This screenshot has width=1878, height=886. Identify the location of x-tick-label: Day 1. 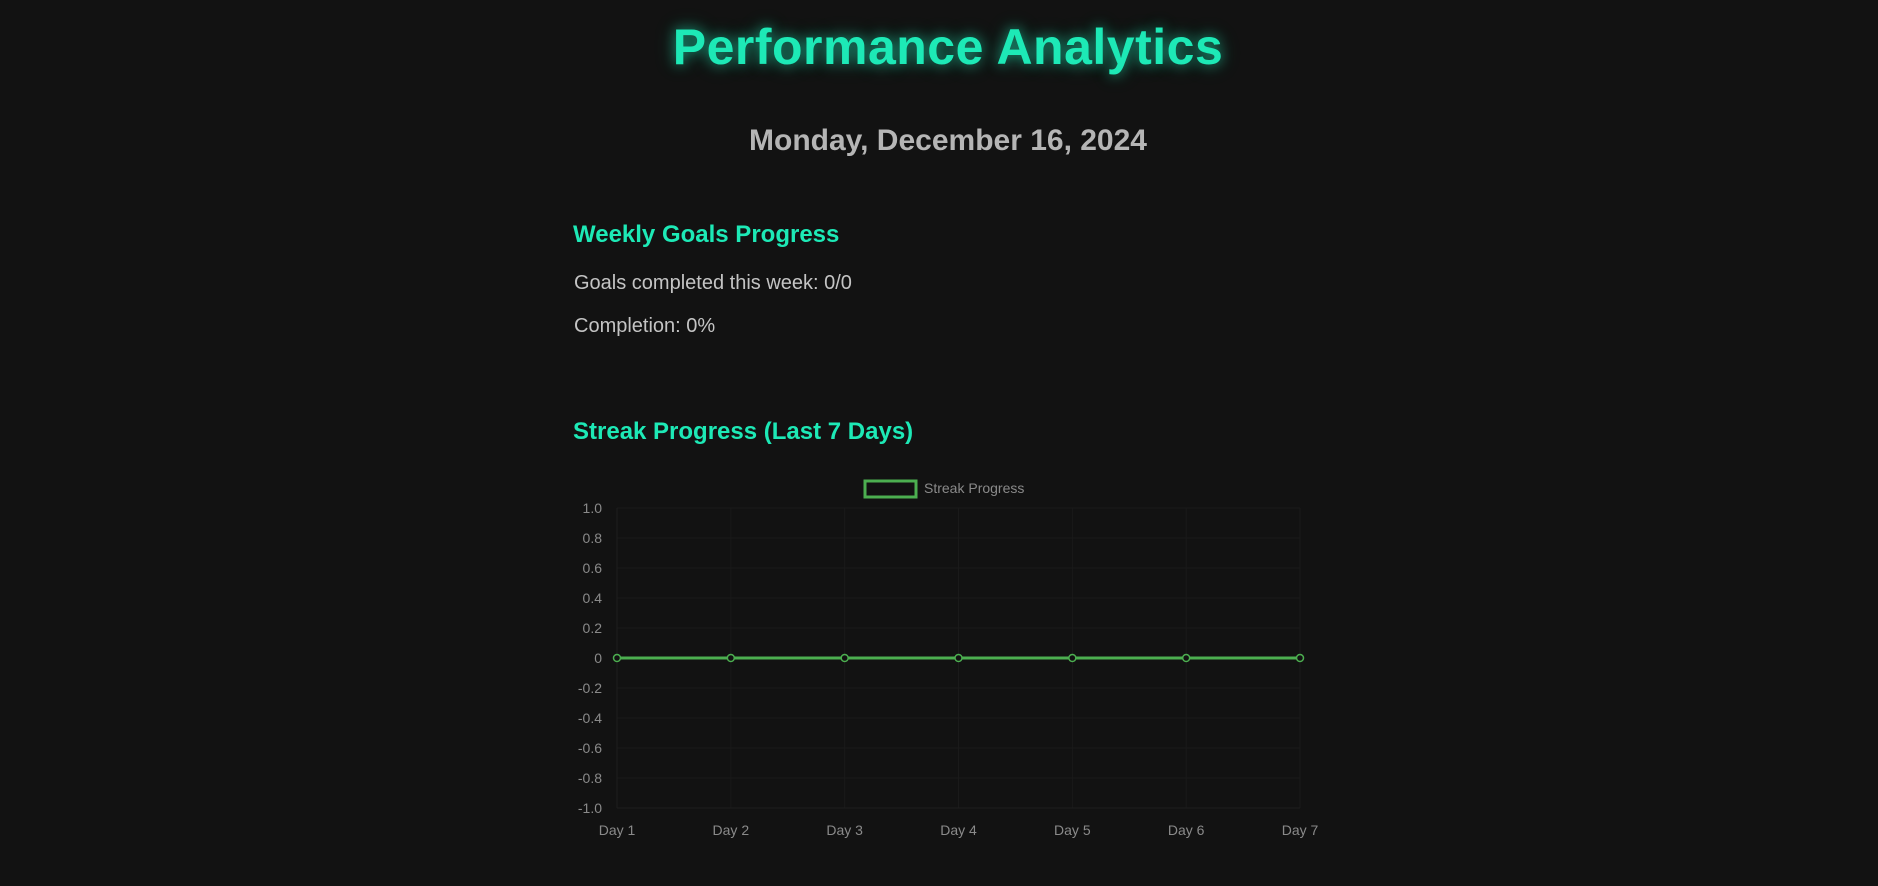
(617, 830).